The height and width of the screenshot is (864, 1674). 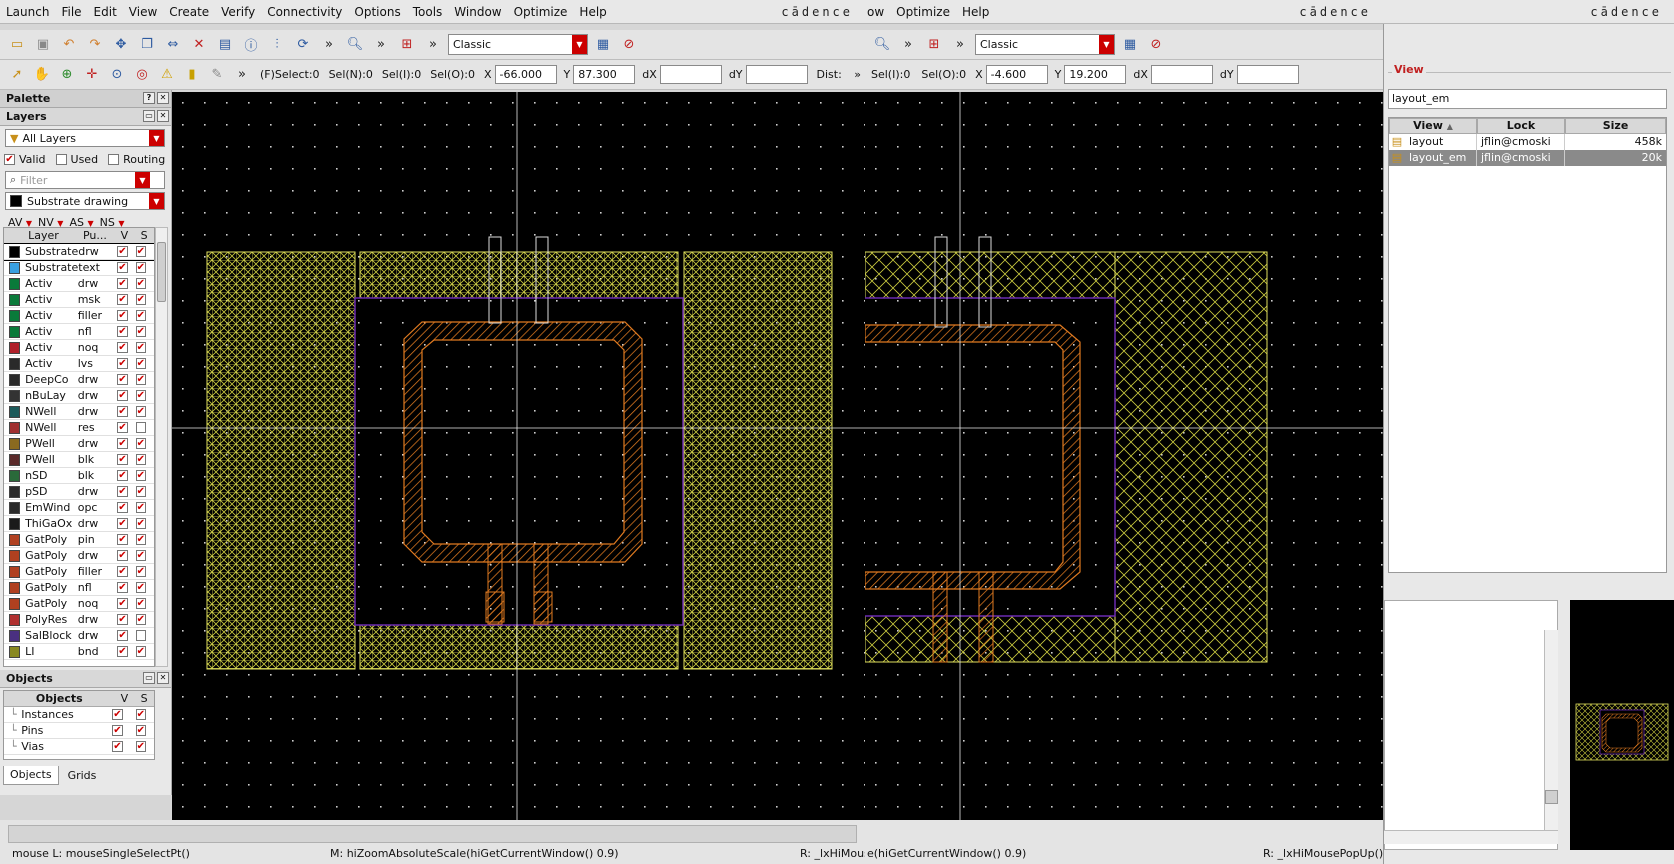 I want to click on view-row: ▤ layout jflin@cmoski 458k, so click(x=1527, y=142).